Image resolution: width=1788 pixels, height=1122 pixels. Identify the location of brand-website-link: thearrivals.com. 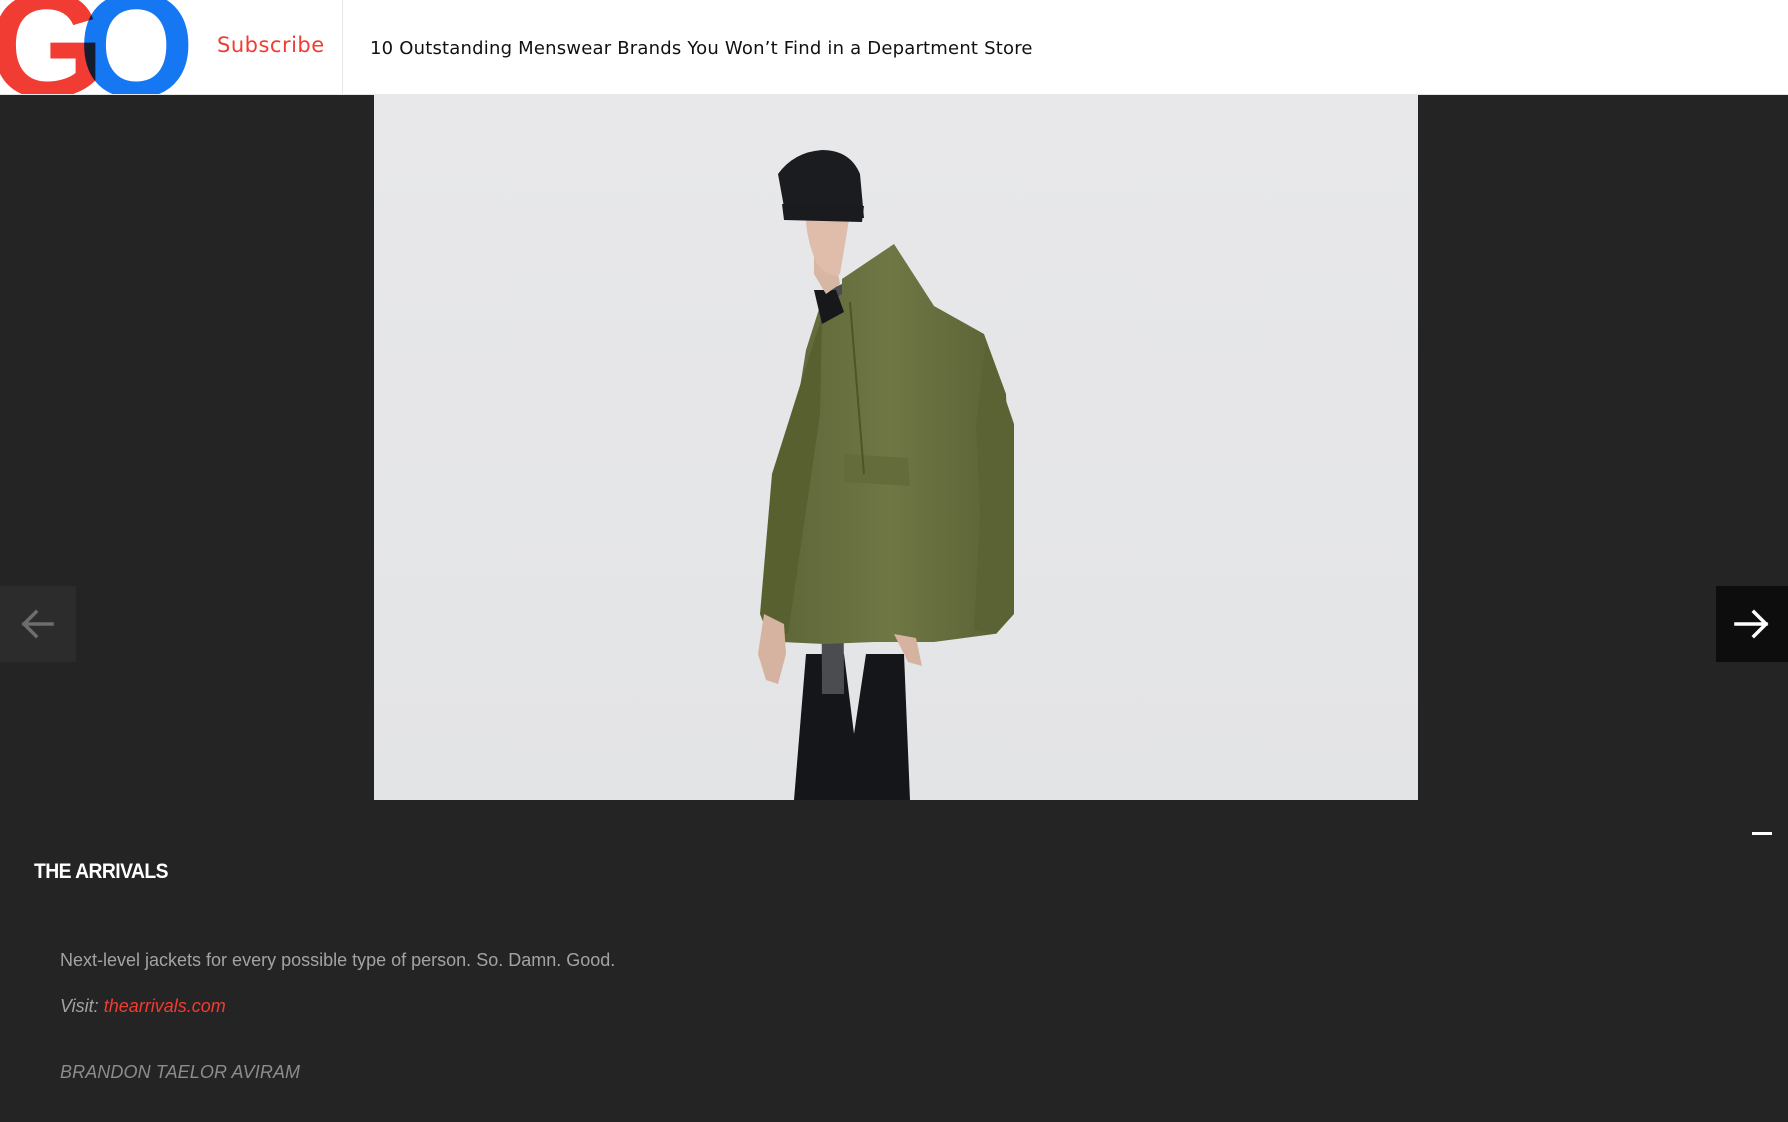
(165, 1006).